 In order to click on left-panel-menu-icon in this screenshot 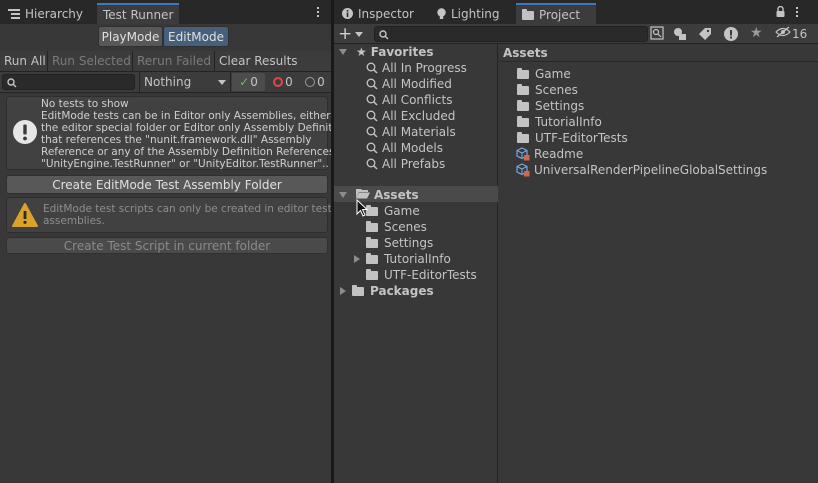, I will do `click(318, 12)`.